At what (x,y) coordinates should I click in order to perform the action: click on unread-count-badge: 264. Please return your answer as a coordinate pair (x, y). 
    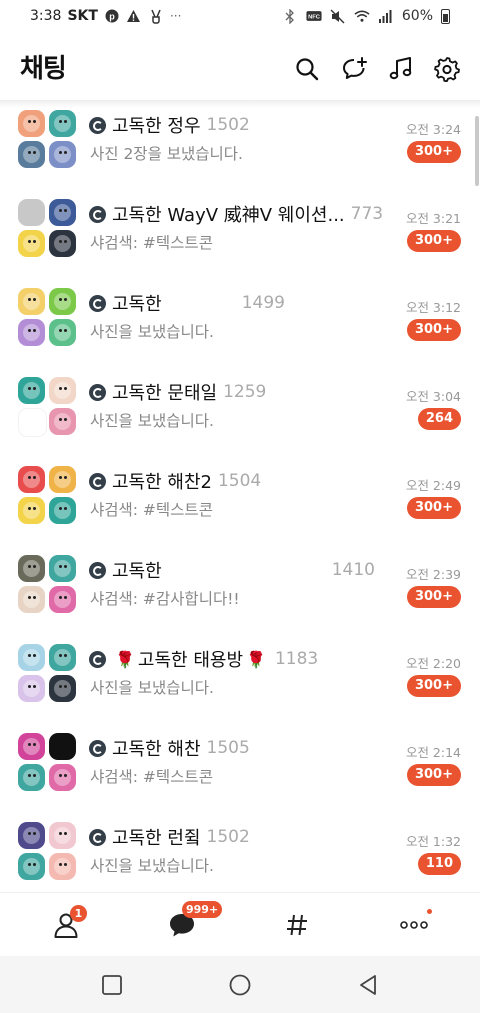
    Looking at the image, I should click on (439, 419).